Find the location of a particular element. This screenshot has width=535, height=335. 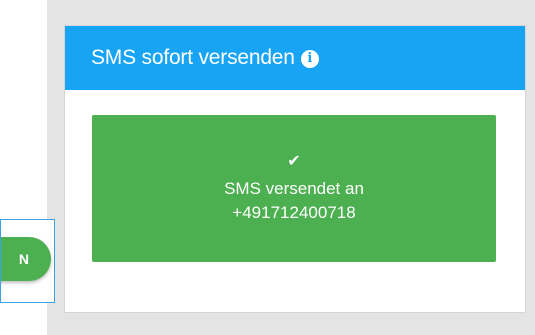

highlighted-button-area: N is located at coordinates (27, 261).